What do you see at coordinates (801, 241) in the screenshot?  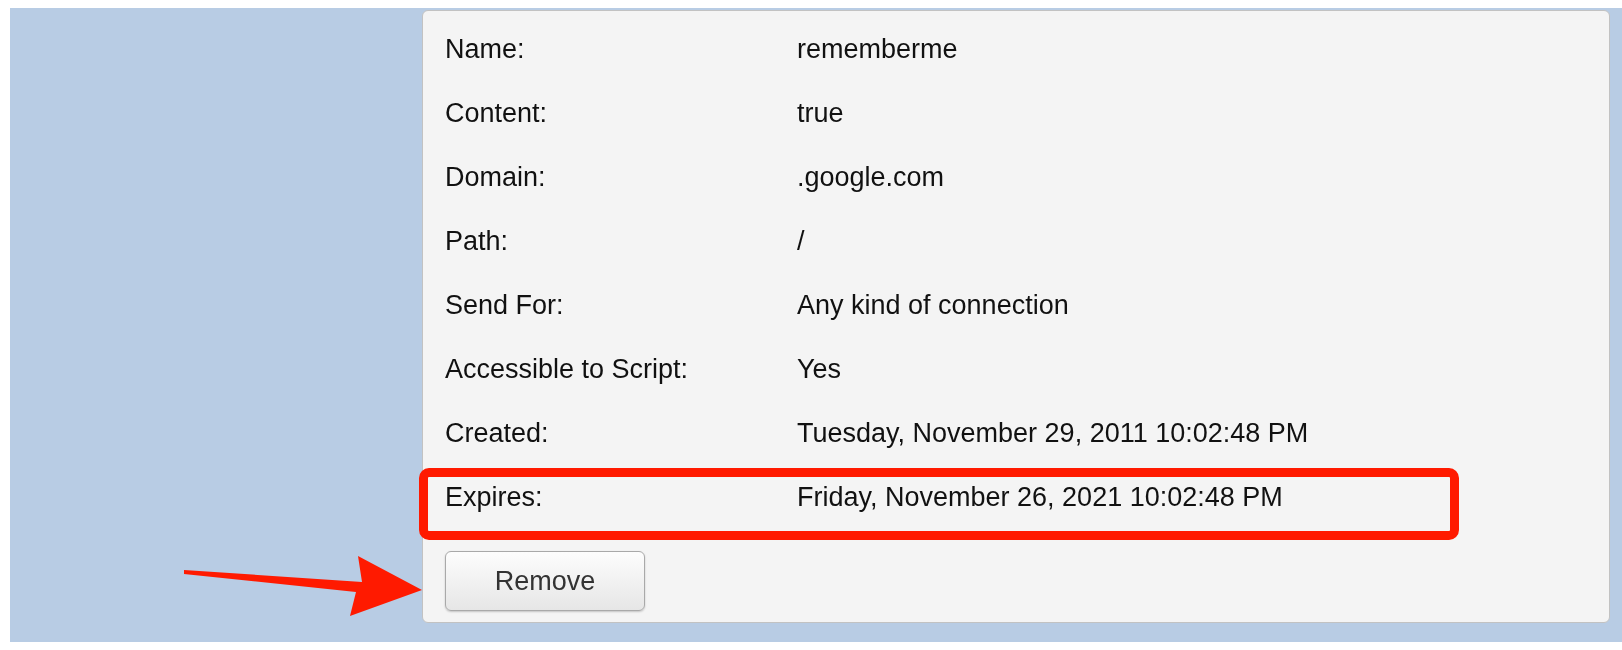 I see `field-value: /` at bounding box center [801, 241].